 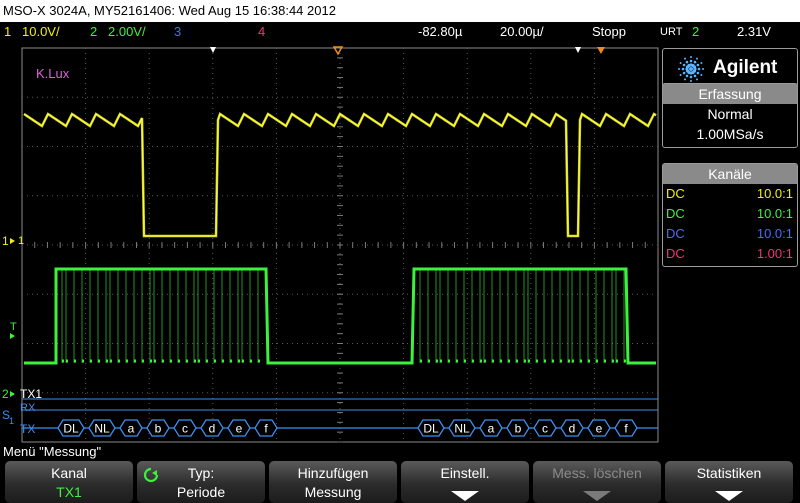 I want to click on ch1-number: 1, so click(x=8, y=31).